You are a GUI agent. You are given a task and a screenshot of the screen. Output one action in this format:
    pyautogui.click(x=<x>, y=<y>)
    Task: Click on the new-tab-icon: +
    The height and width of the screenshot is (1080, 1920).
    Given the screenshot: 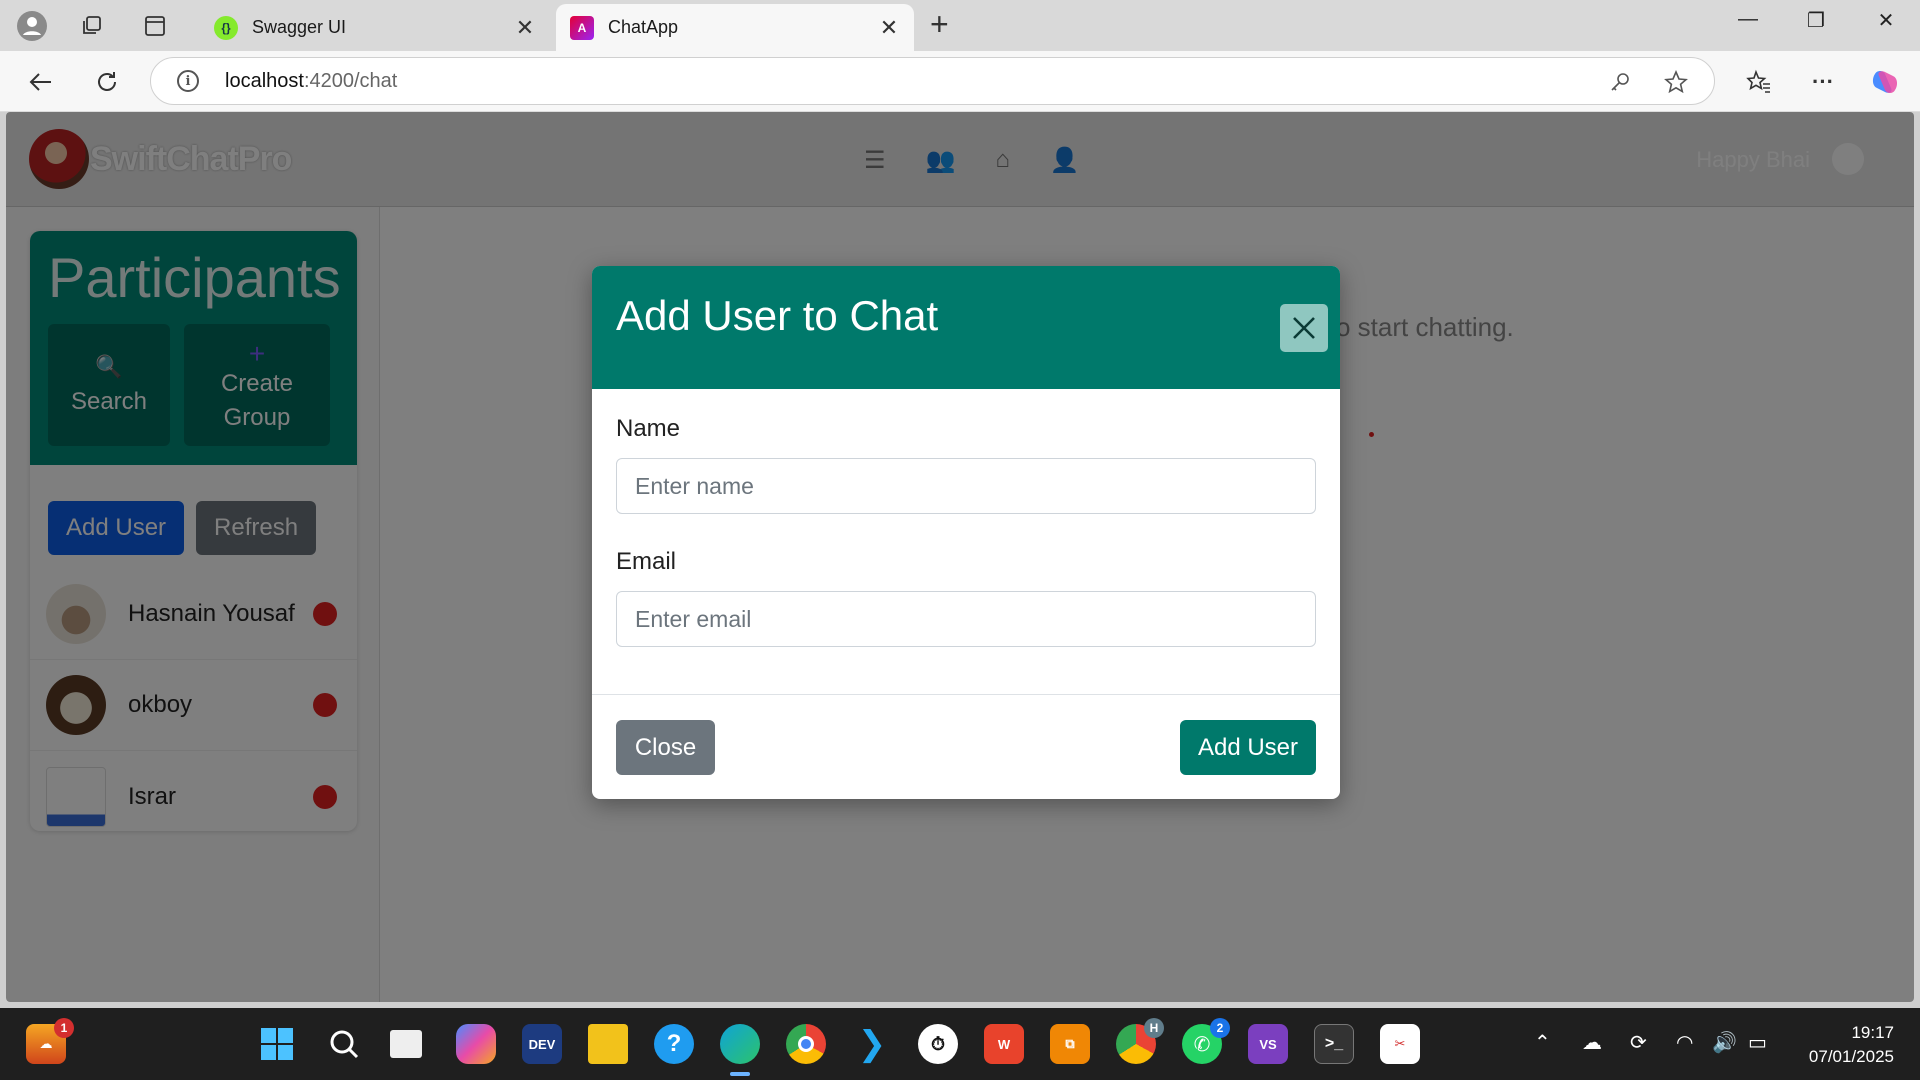 What is the action you would take?
    pyautogui.click(x=939, y=24)
    